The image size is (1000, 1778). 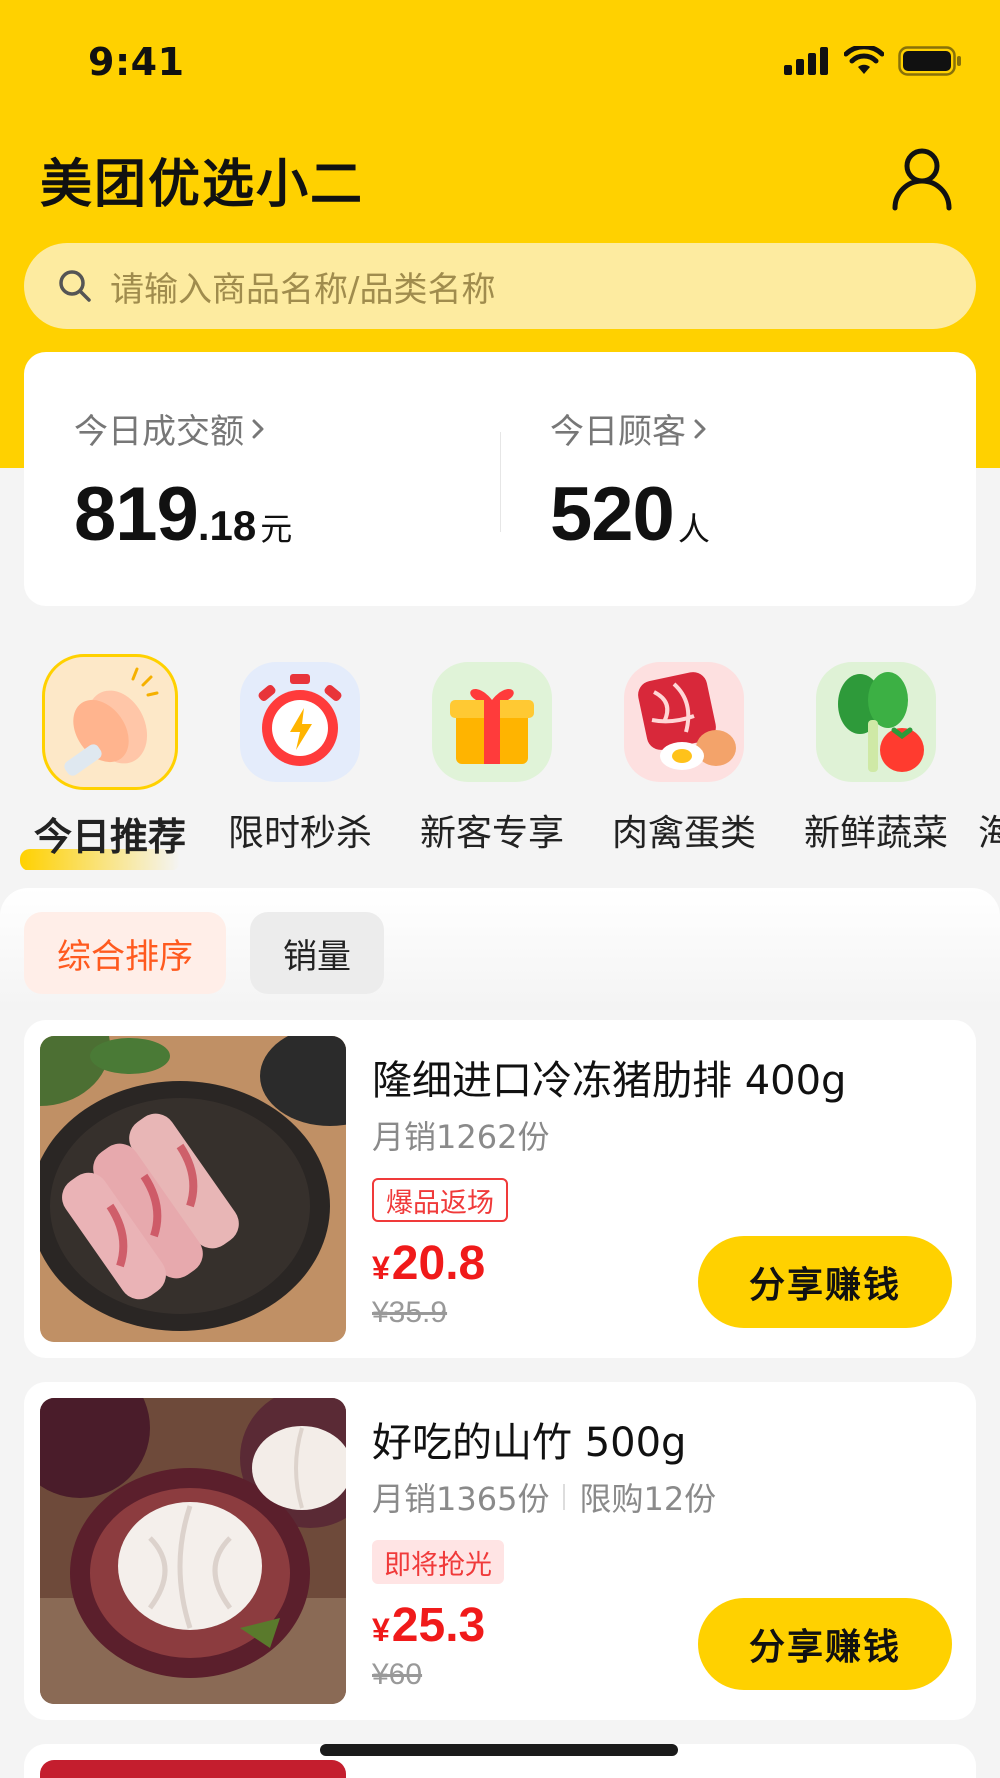 I want to click on product-meta: 月销1262份, so click(x=460, y=1135).